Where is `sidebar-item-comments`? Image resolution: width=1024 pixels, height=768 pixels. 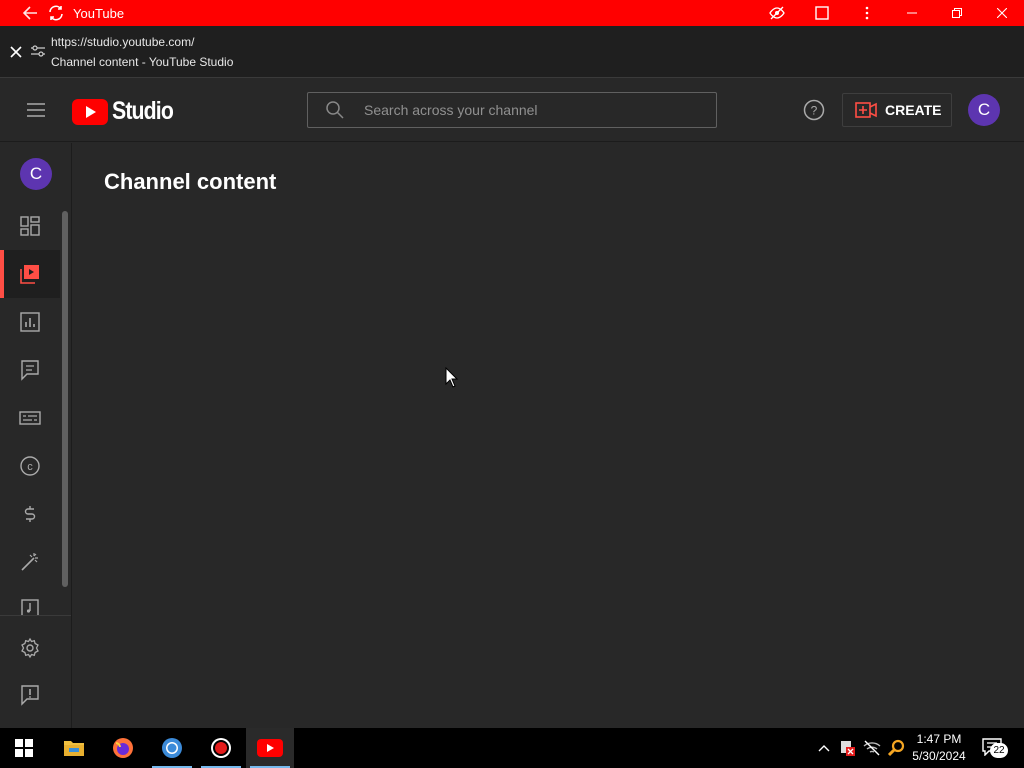 sidebar-item-comments is located at coordinates (30, 370).